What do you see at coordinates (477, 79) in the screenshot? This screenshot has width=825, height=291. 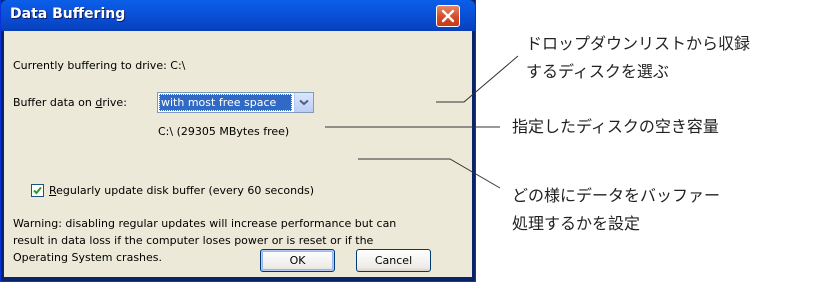 I see `leader-line-dropdown` at bounding box center [477, 79].